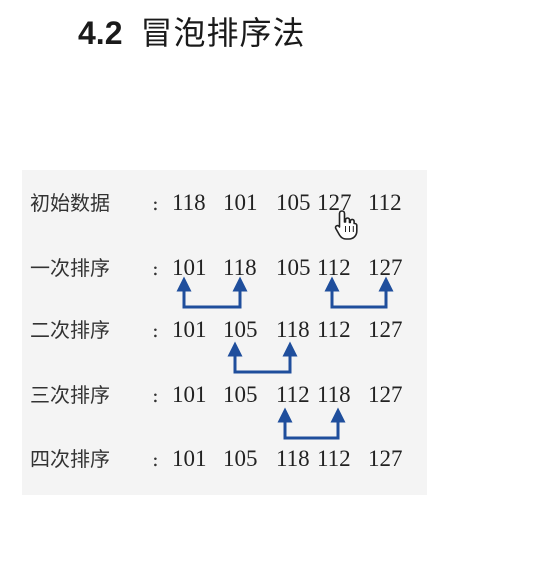 The height and width of the screenshot is (565, 548). Describe the element at coordinates (70, 330) in the screenshot. I see `row-label: 二次排序` at that location.